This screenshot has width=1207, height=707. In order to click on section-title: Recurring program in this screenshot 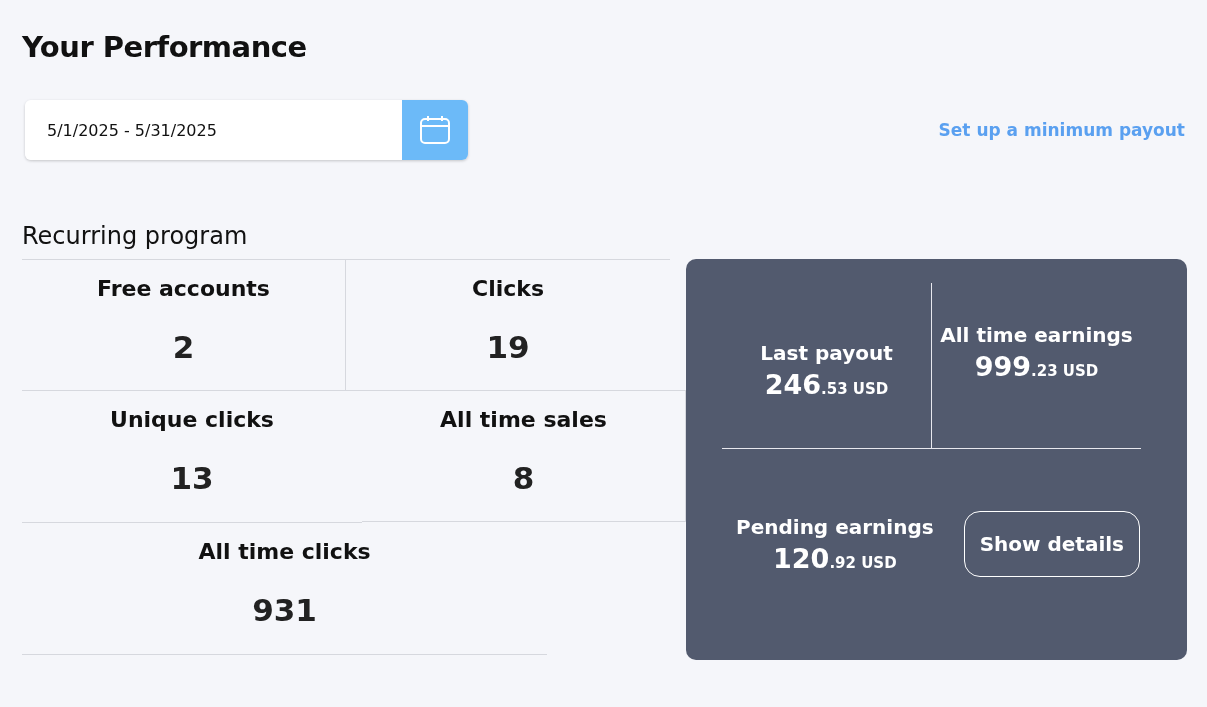, I will do `click(135, 237)`.